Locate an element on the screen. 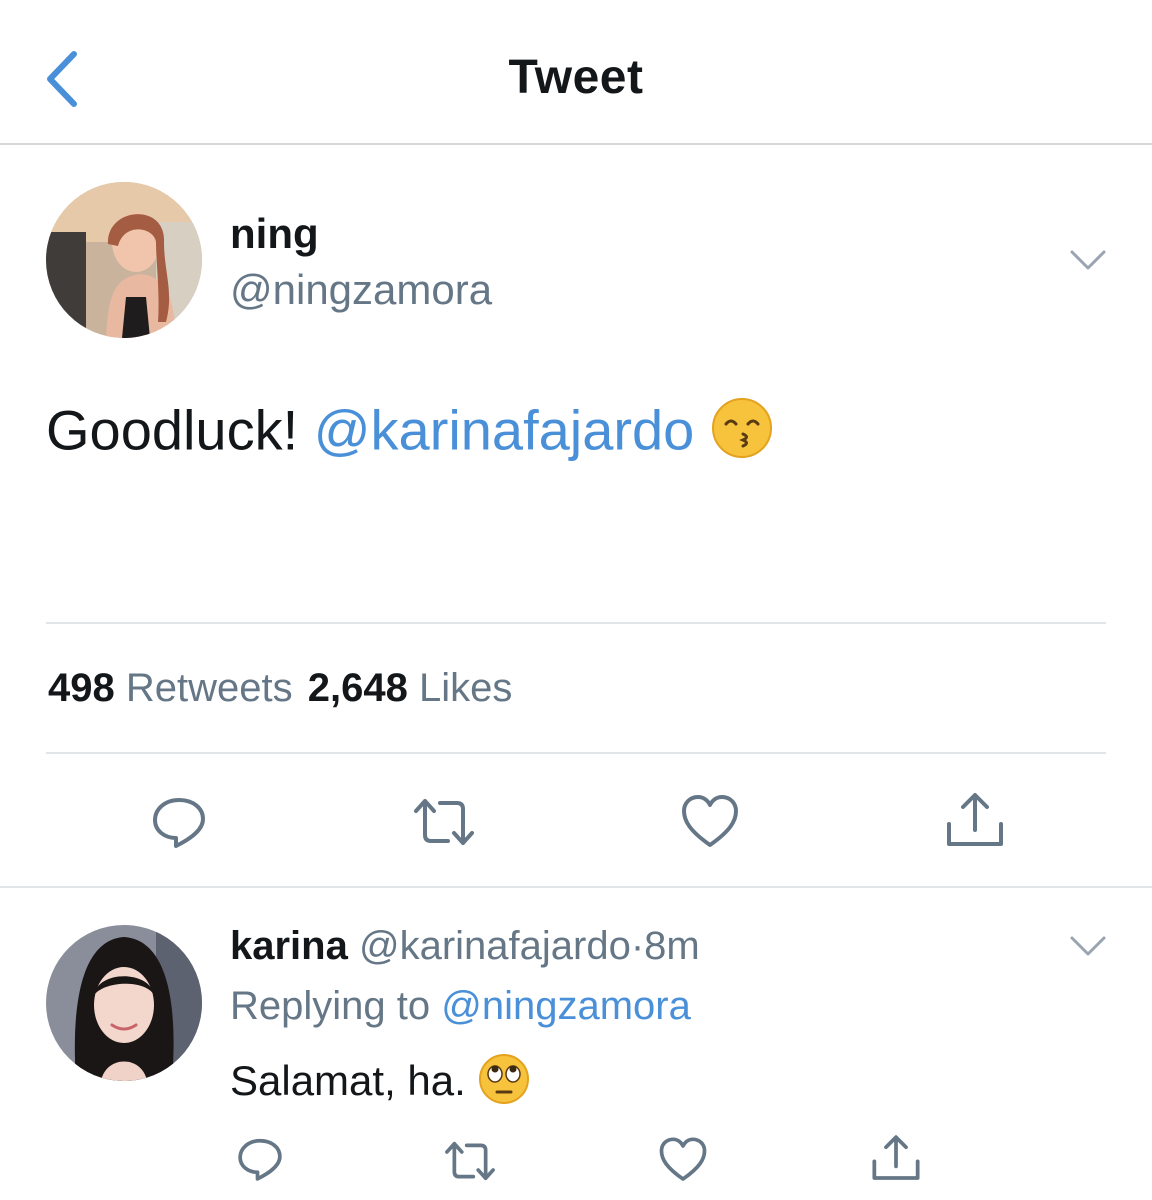 The height and width of the screenshot is (1200, 1152). reply-timestamp: 8m is located at coordinates (672, 946).